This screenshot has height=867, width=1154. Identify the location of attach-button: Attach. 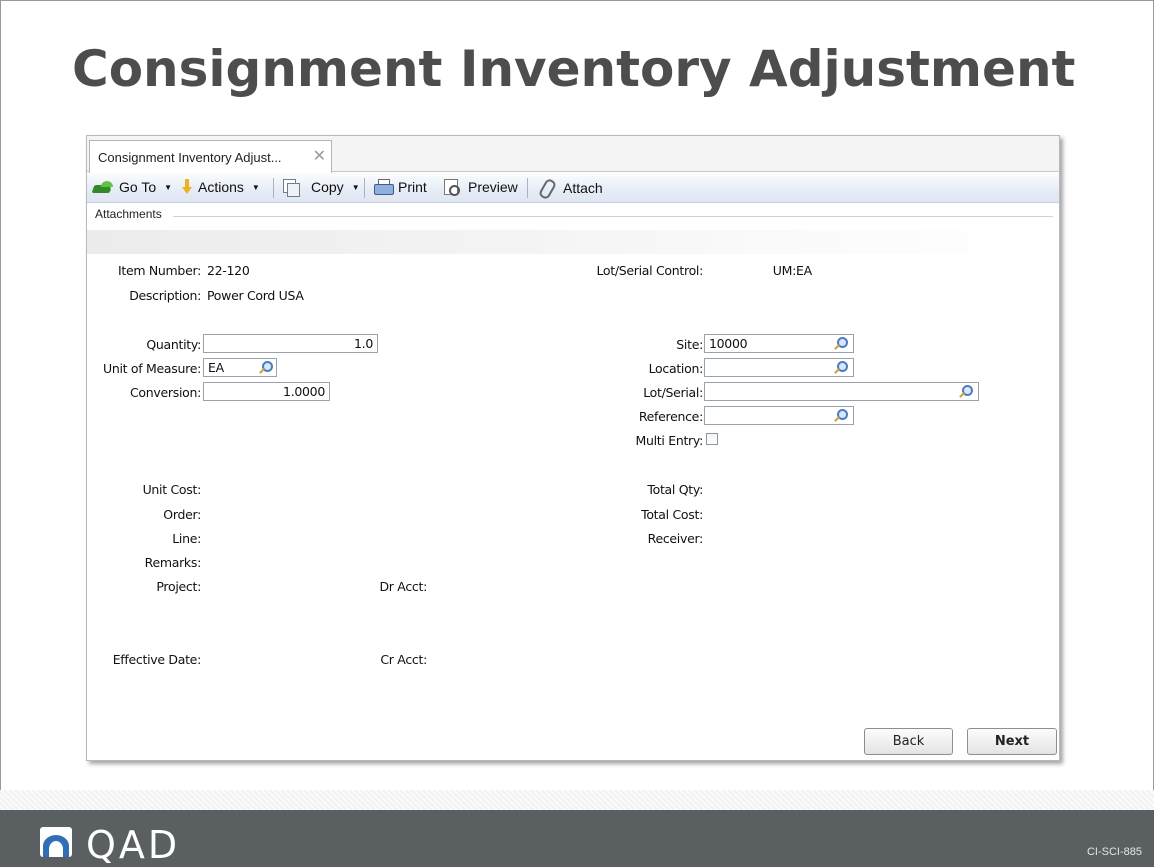
(571, 188).